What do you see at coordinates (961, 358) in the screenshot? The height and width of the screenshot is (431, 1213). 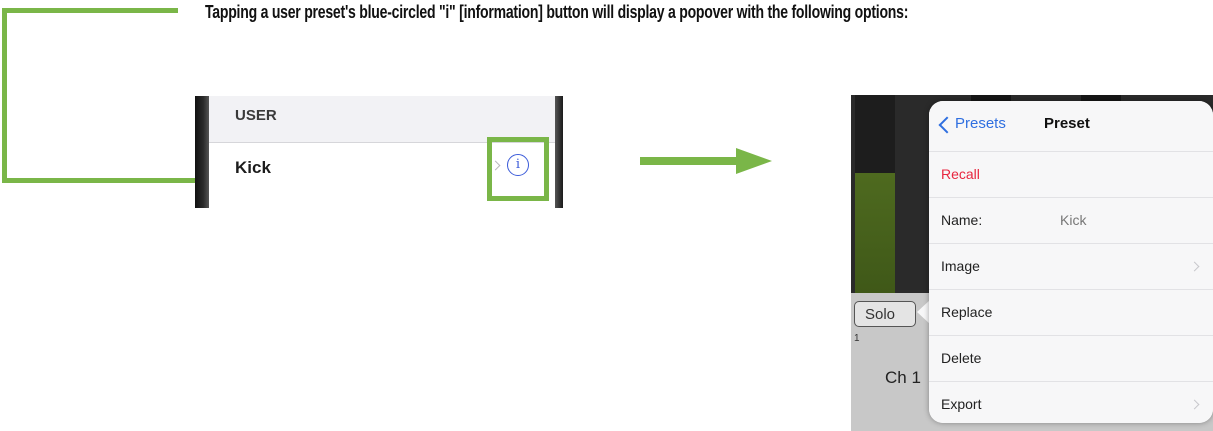 I see `delete-label: Delete` at bounding box center [961, 358].